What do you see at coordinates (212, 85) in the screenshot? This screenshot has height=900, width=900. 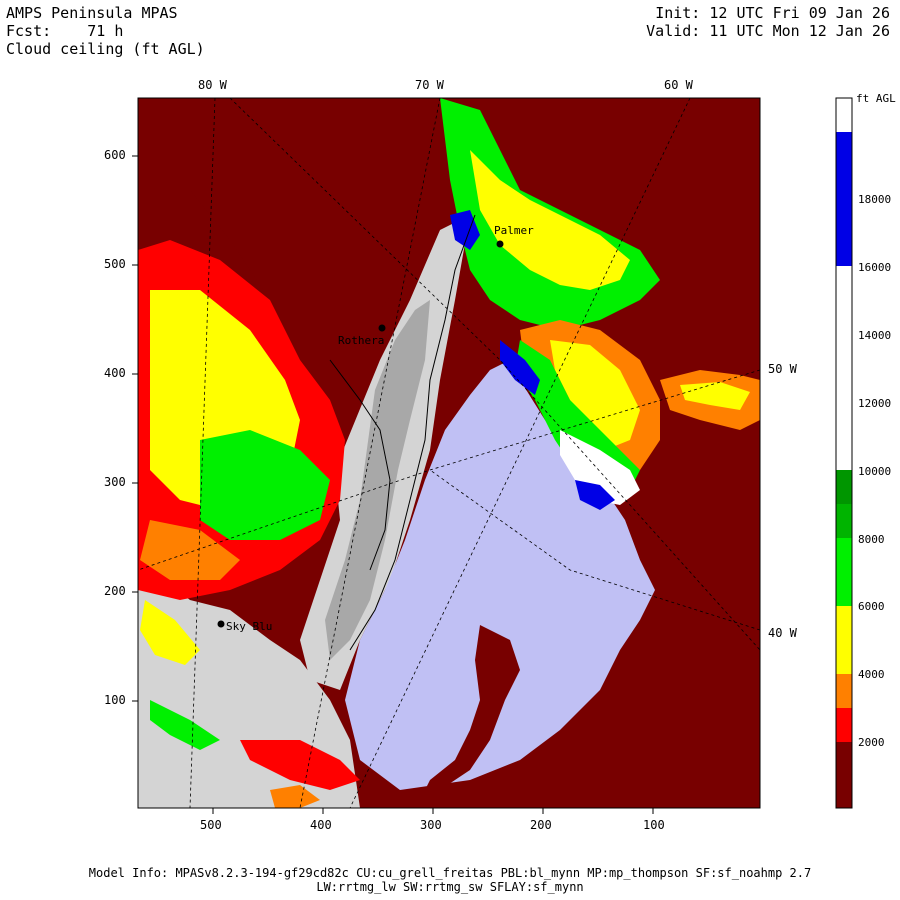 I see `lon-label-top: 80 W` at bounding box center [212, 85].